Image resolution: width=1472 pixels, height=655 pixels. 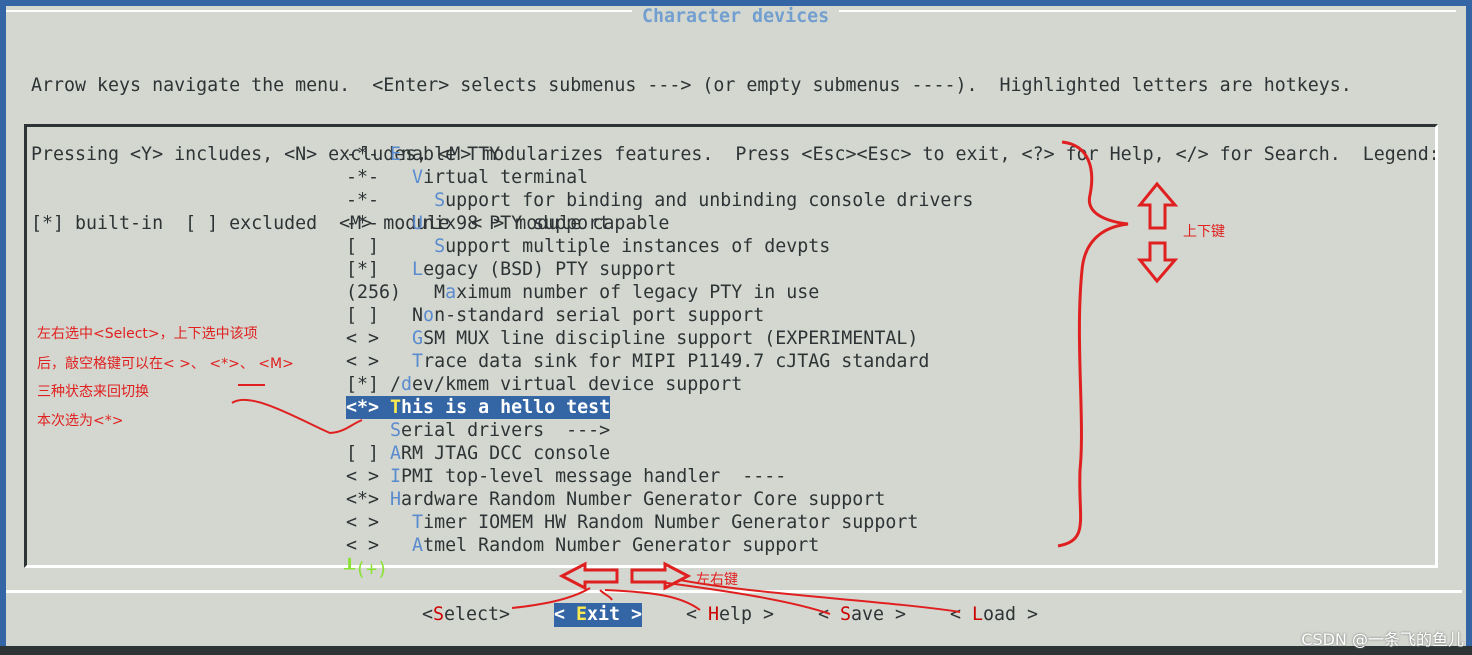 I want to click on arrow-down-icon, so click(x=1157, y=262).